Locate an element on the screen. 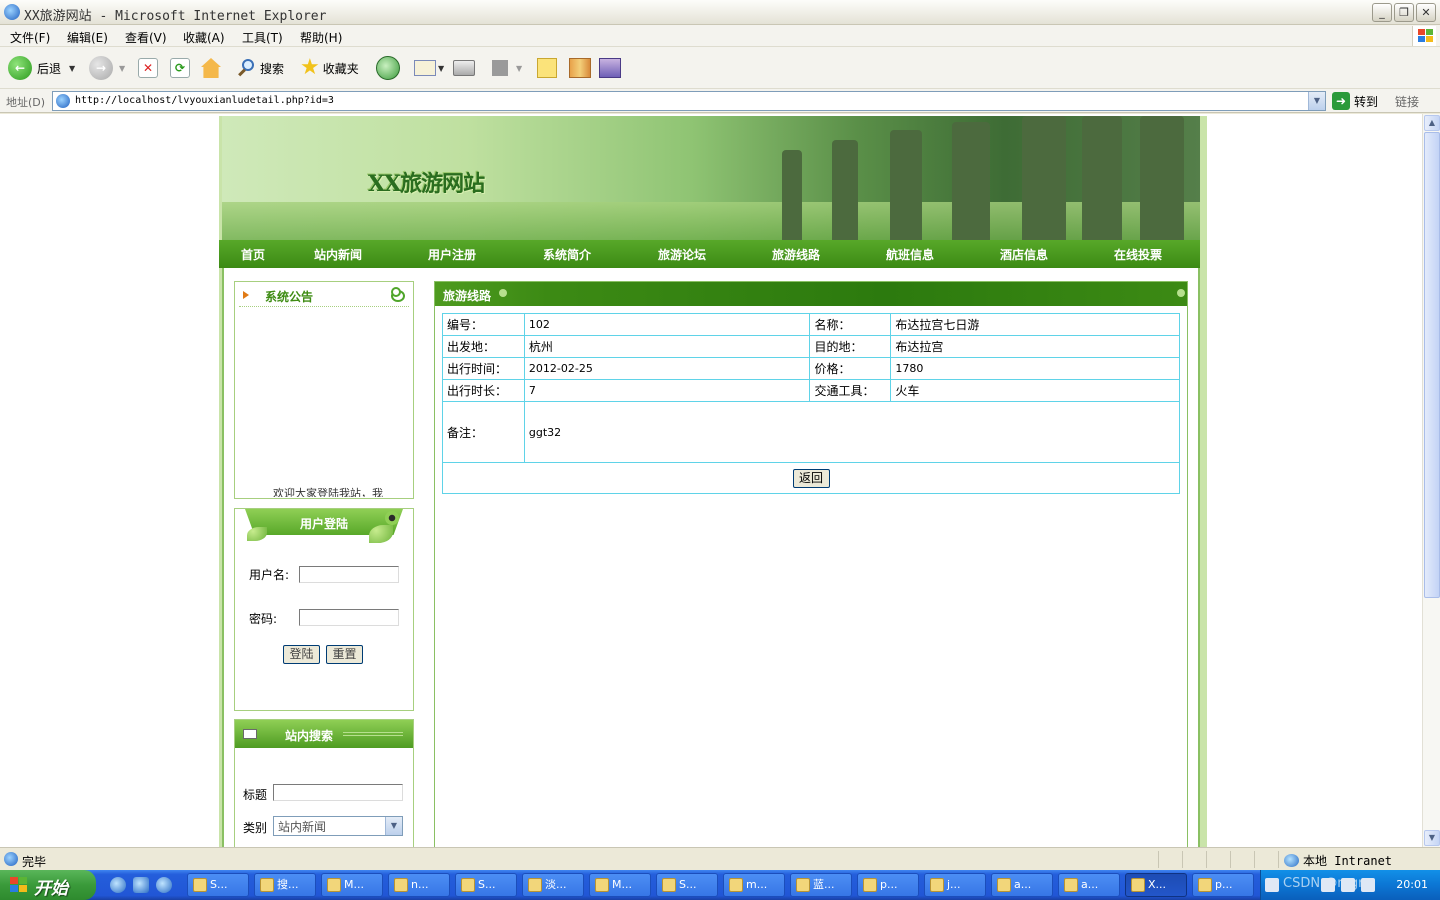  nav-routes: 旅游线路 is located at coordinates (796, 254).